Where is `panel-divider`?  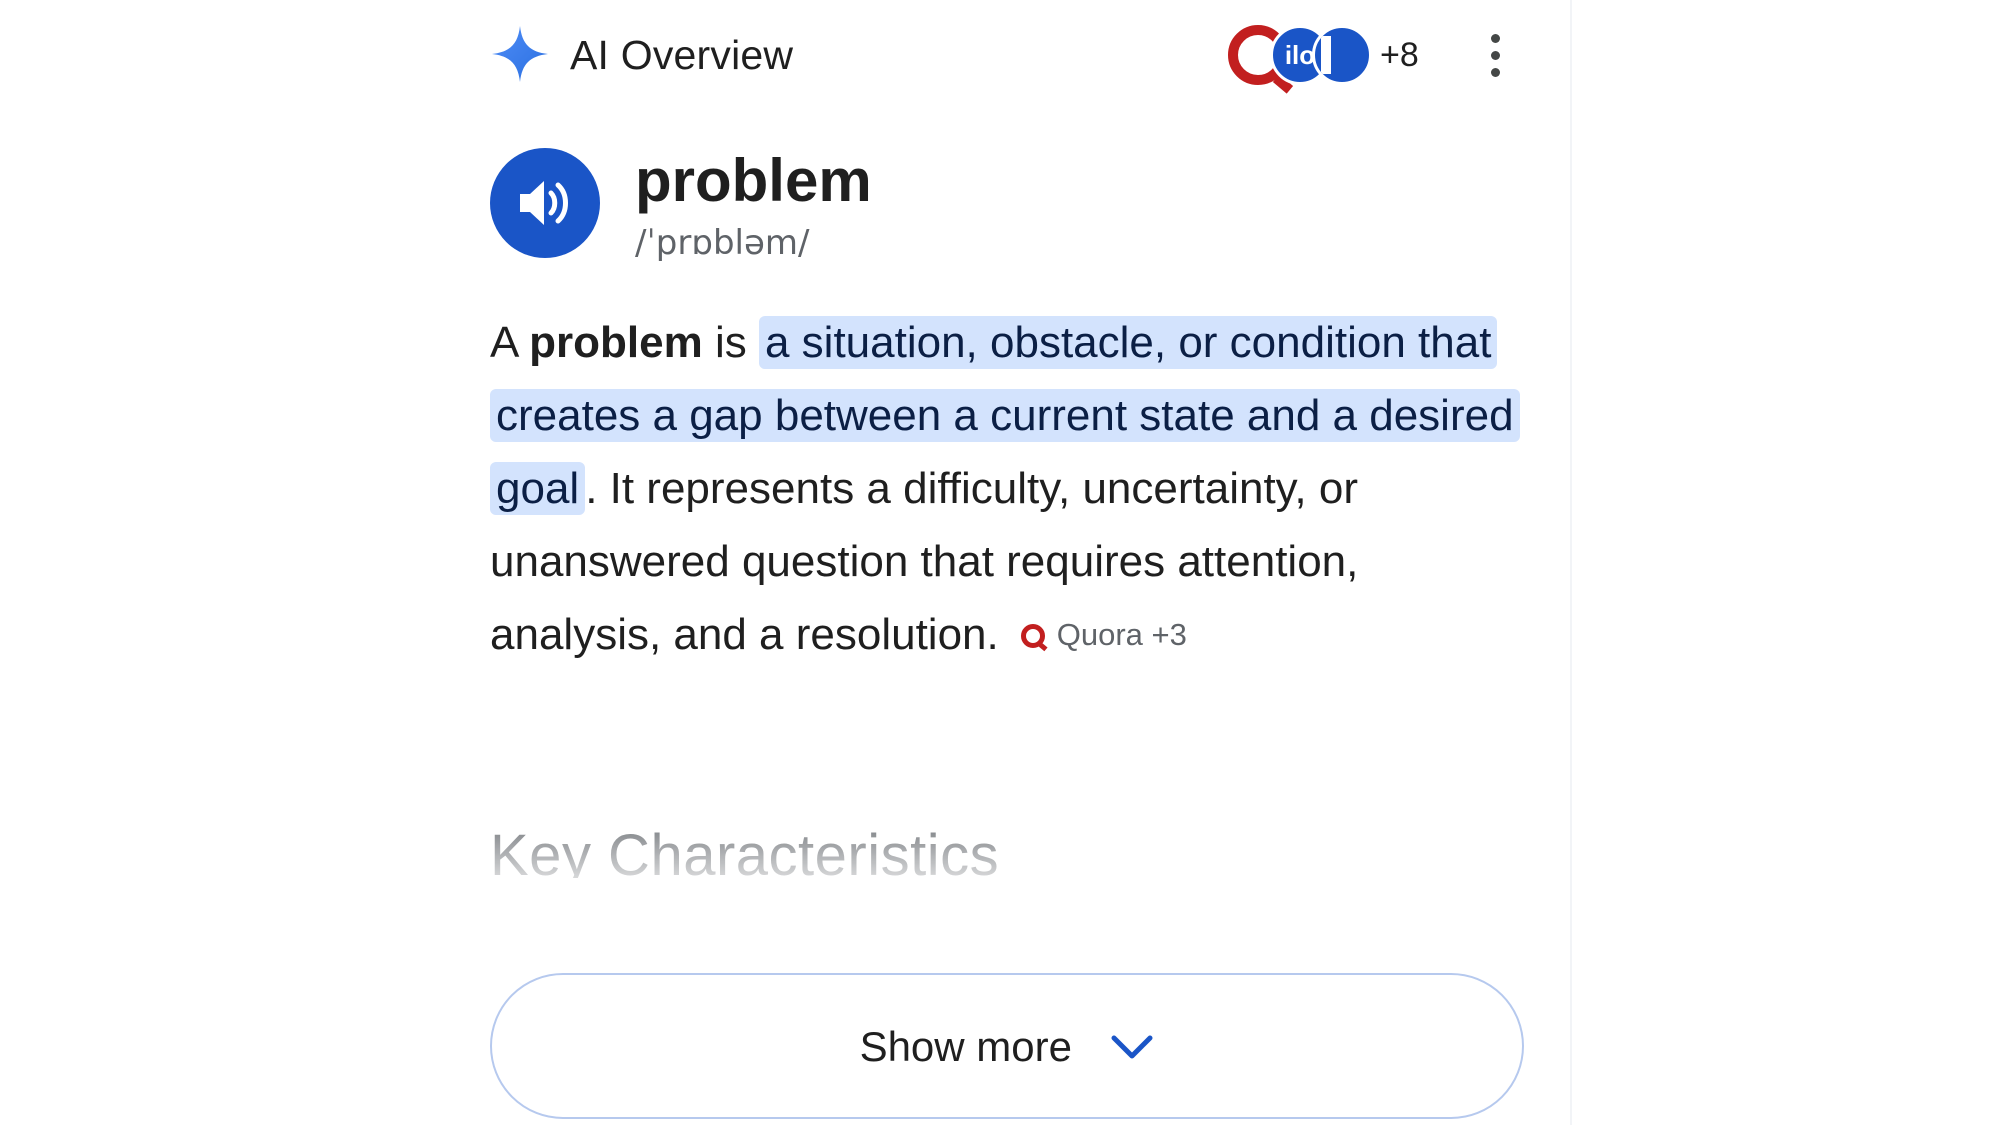 panel-divider is located at coordinates (1571, 562).